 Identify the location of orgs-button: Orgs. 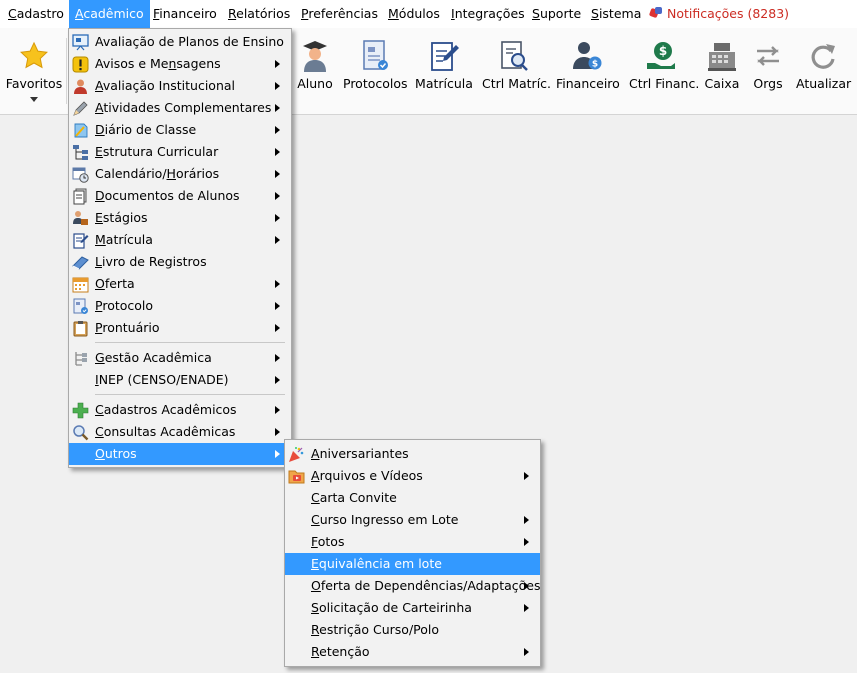
(768, 73).